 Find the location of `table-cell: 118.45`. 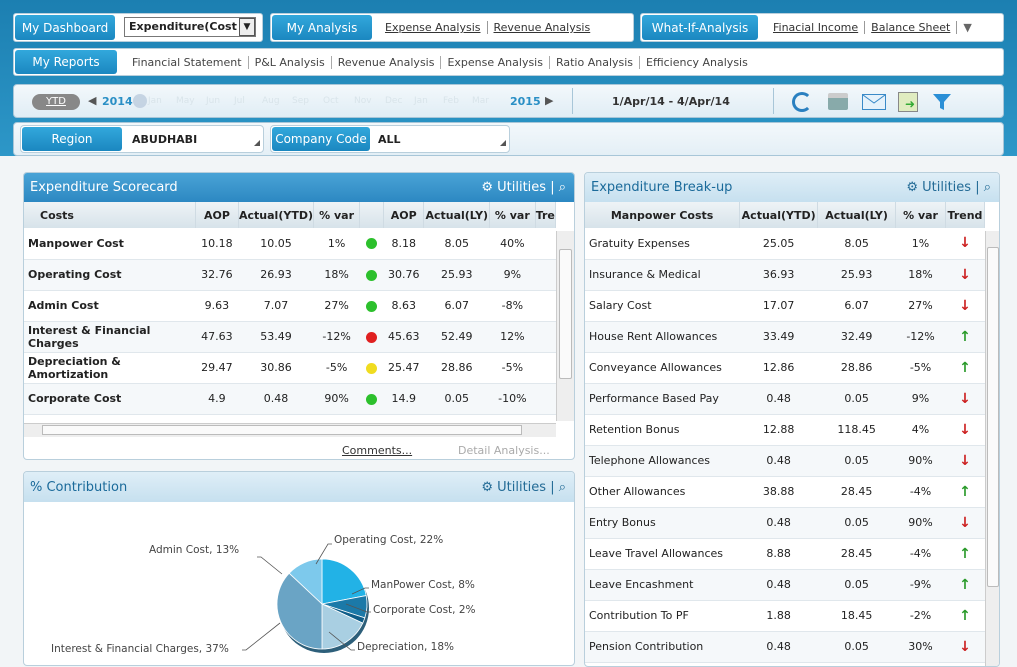

table-cell: 118.45 is located at coordinates (856, 430).